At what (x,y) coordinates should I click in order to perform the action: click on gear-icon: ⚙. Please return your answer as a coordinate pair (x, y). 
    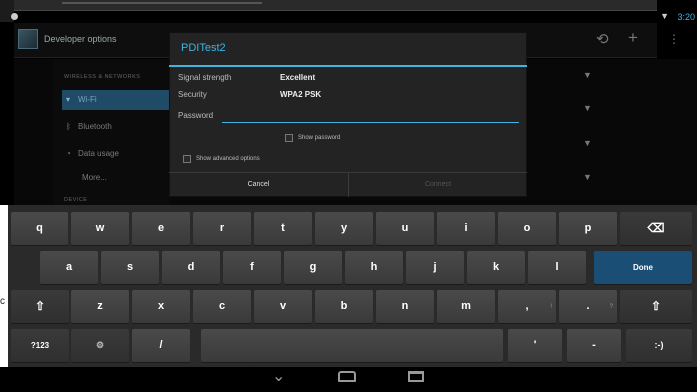
    Looking at the image, I should click on (100, 345).